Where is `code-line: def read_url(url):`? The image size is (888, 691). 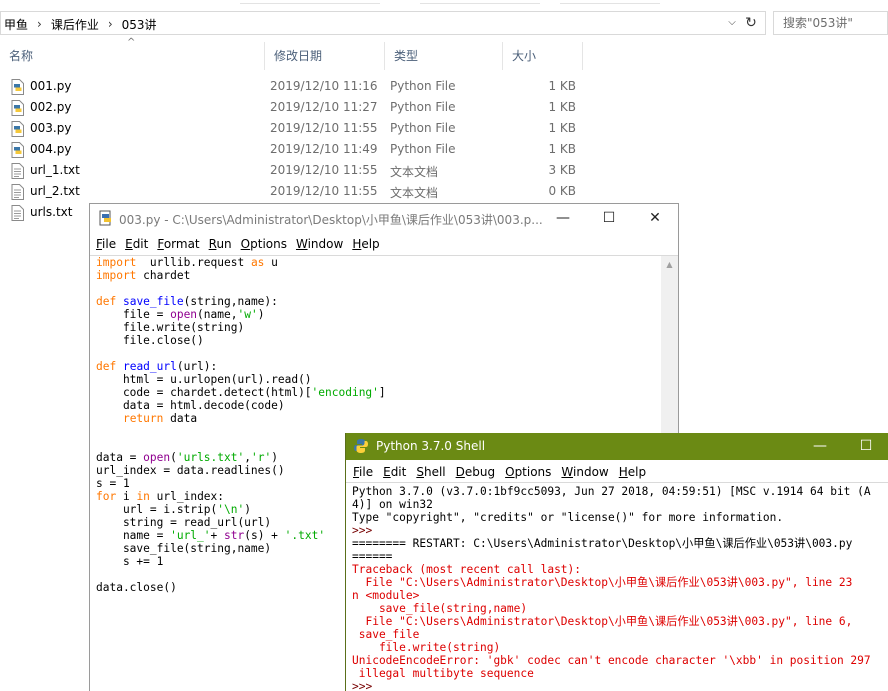 code-line: def read_url(url): is located at coordinates (376, 366).